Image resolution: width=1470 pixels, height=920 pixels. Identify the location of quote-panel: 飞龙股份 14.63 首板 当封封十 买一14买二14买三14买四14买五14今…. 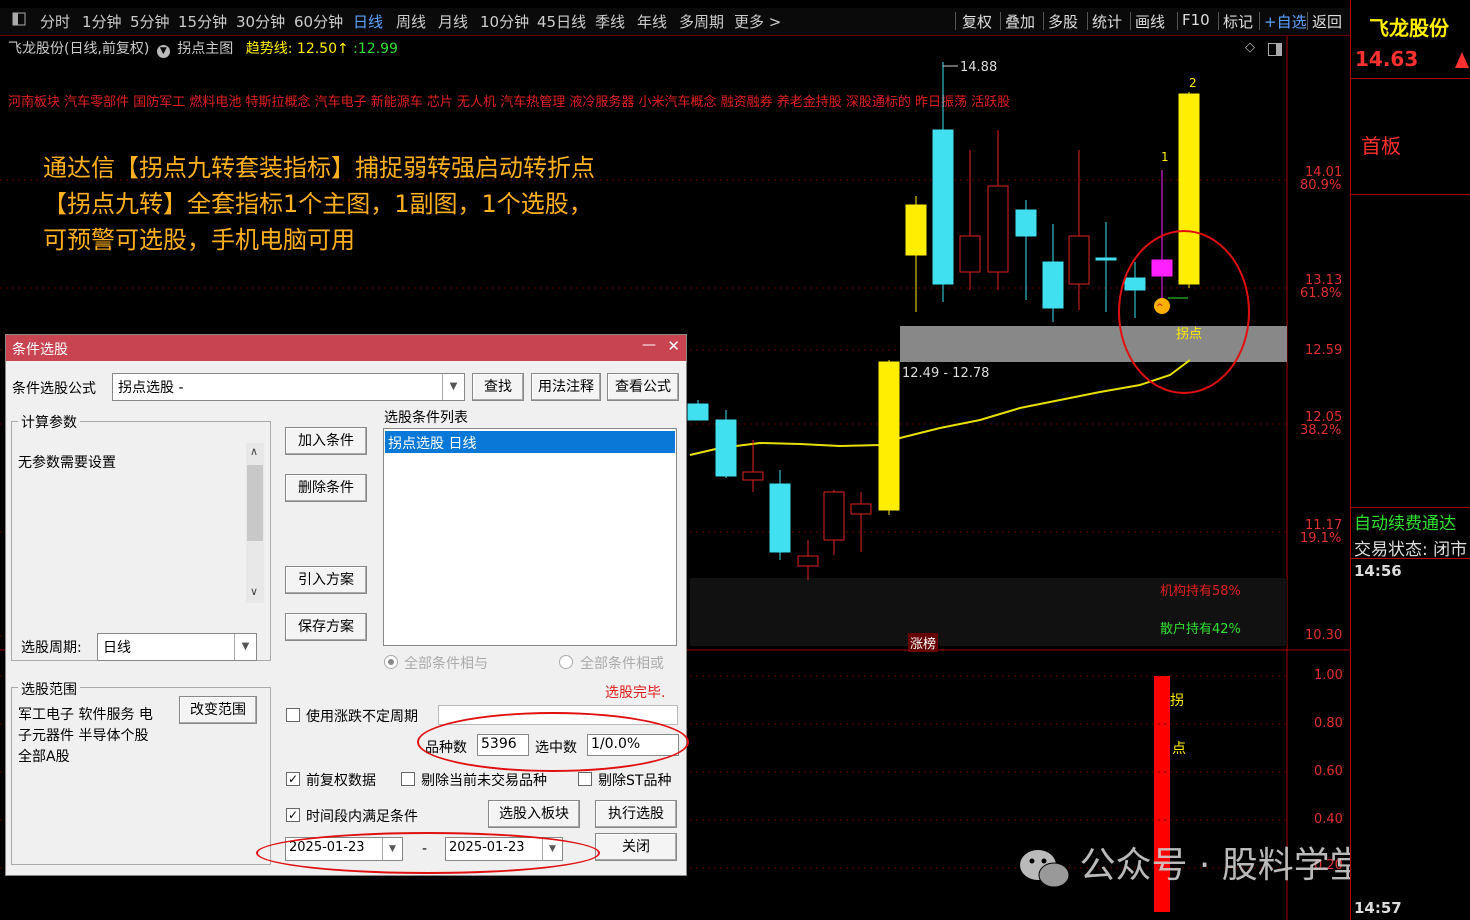
(1410, 460).